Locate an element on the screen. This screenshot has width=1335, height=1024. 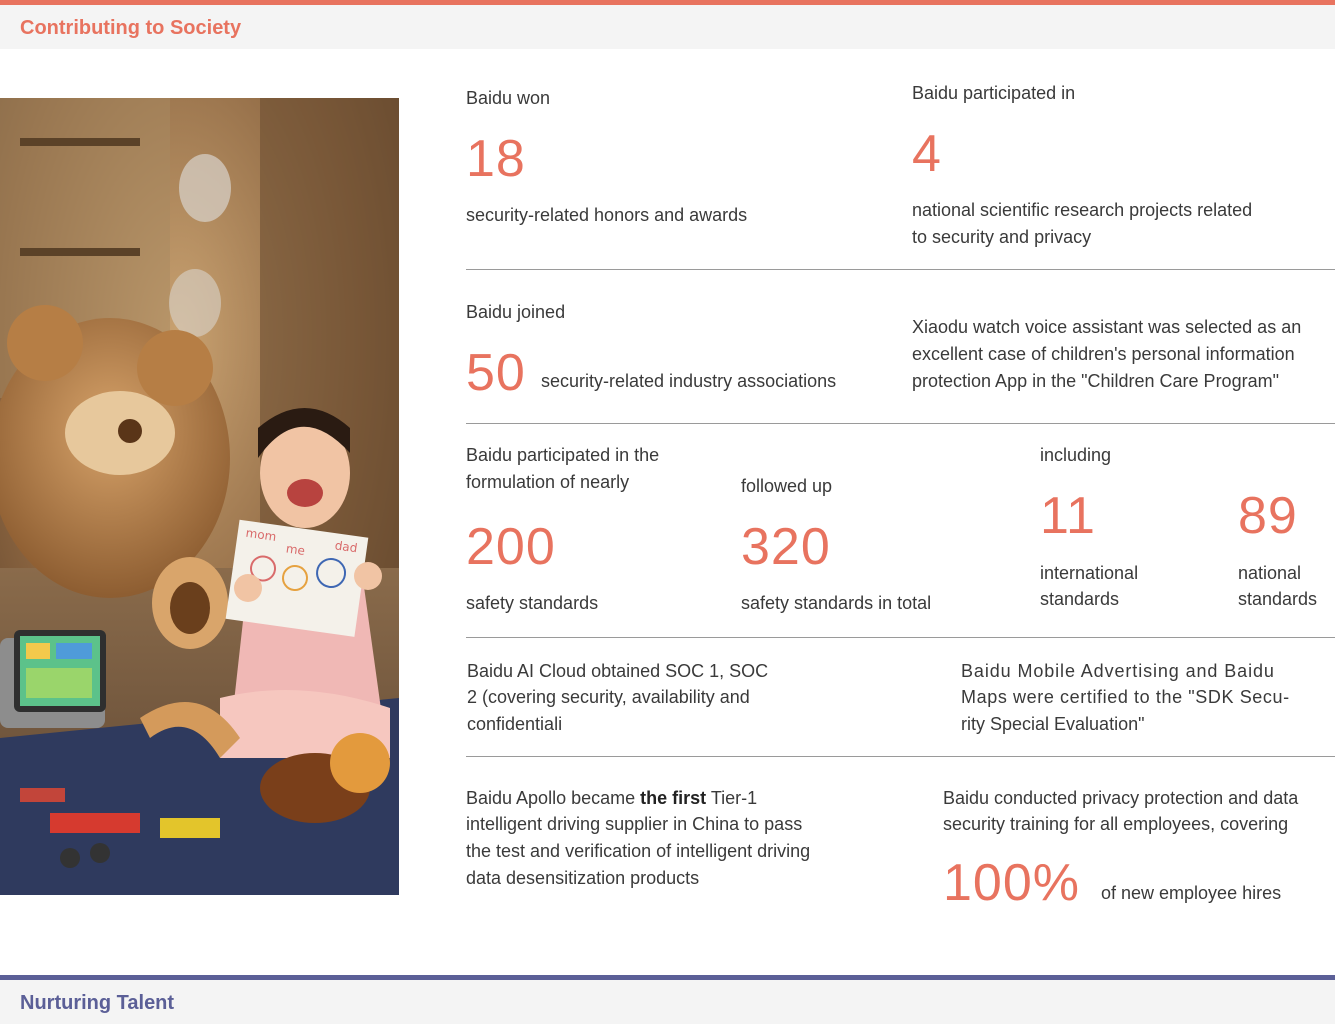
sdk-line2: Maps were certified to the "SDK Secu- is located at coordinates (1125, 697).